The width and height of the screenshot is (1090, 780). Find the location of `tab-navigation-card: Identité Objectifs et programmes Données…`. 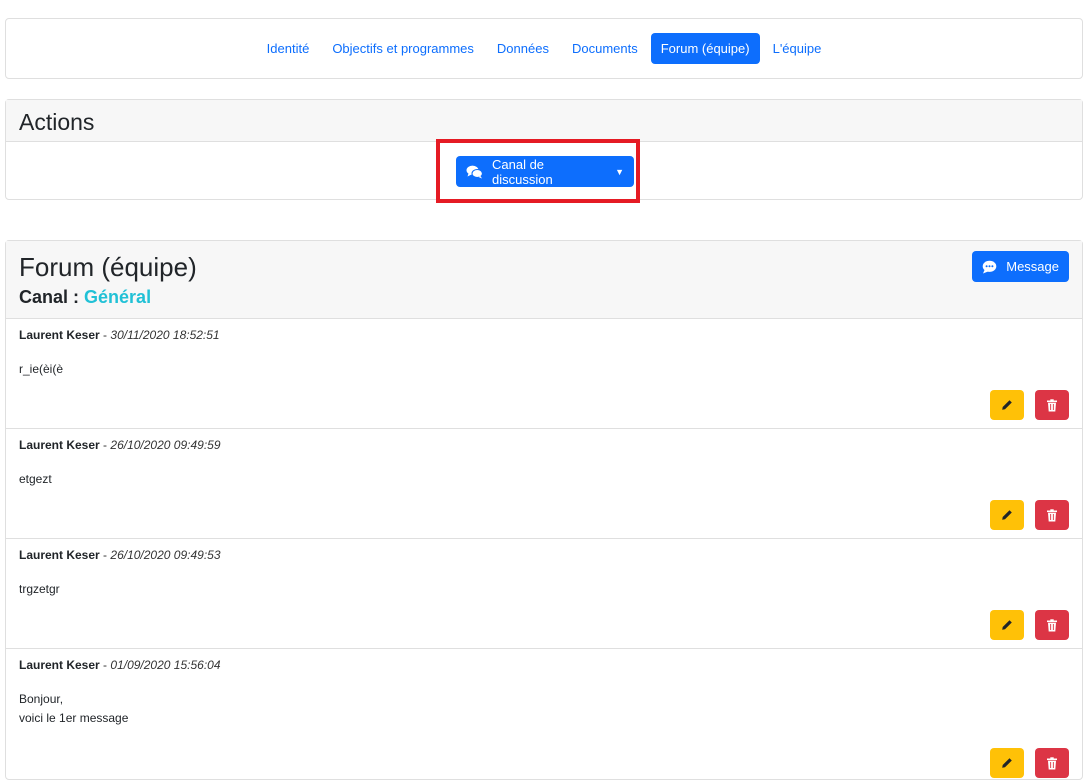

tab-navigation-card: Identité Objectifs et programmes Données… is located at coordinates (544, 48).